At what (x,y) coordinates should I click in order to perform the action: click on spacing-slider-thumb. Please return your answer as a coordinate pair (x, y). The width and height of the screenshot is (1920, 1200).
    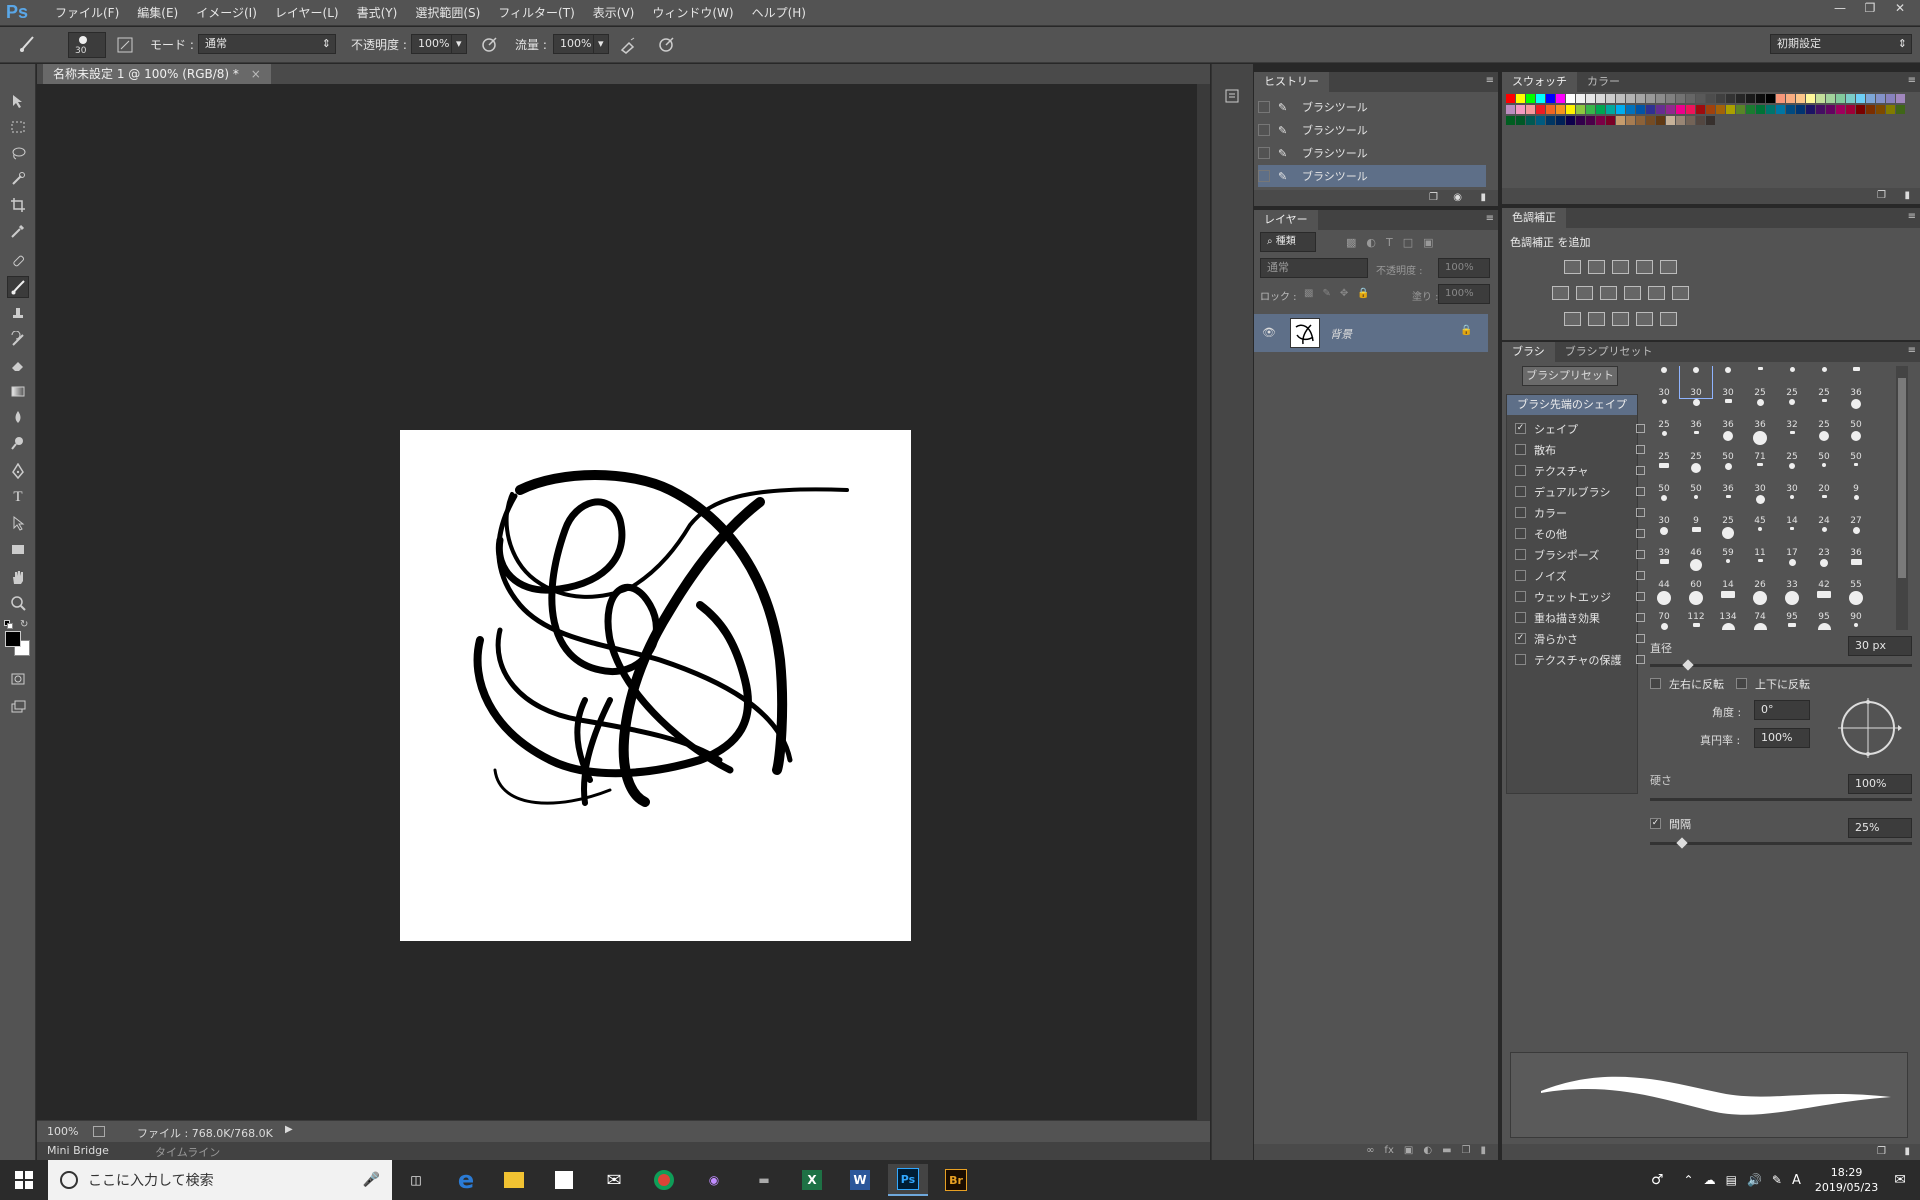
    Looking at the image, I should click on (1682, 843).